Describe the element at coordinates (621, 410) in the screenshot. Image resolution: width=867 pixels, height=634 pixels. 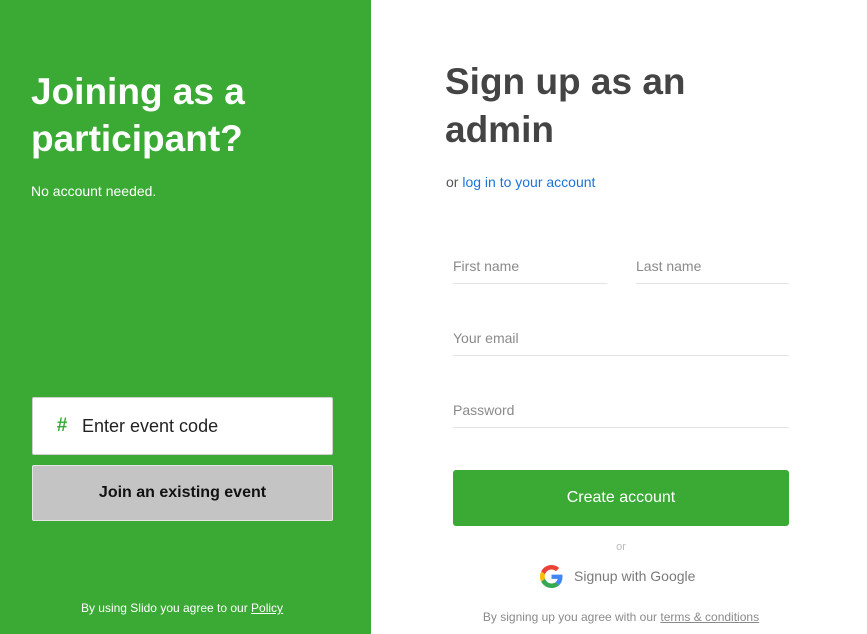
I see `password-field` at that location.